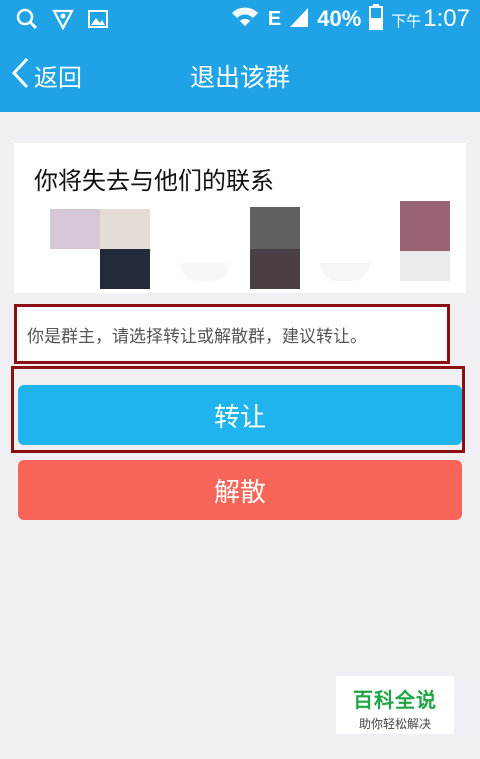  What do you see at coordinates (63, 21) in the screenshot?
I see `heart-shield-icon` at bounding box center [63, 21].